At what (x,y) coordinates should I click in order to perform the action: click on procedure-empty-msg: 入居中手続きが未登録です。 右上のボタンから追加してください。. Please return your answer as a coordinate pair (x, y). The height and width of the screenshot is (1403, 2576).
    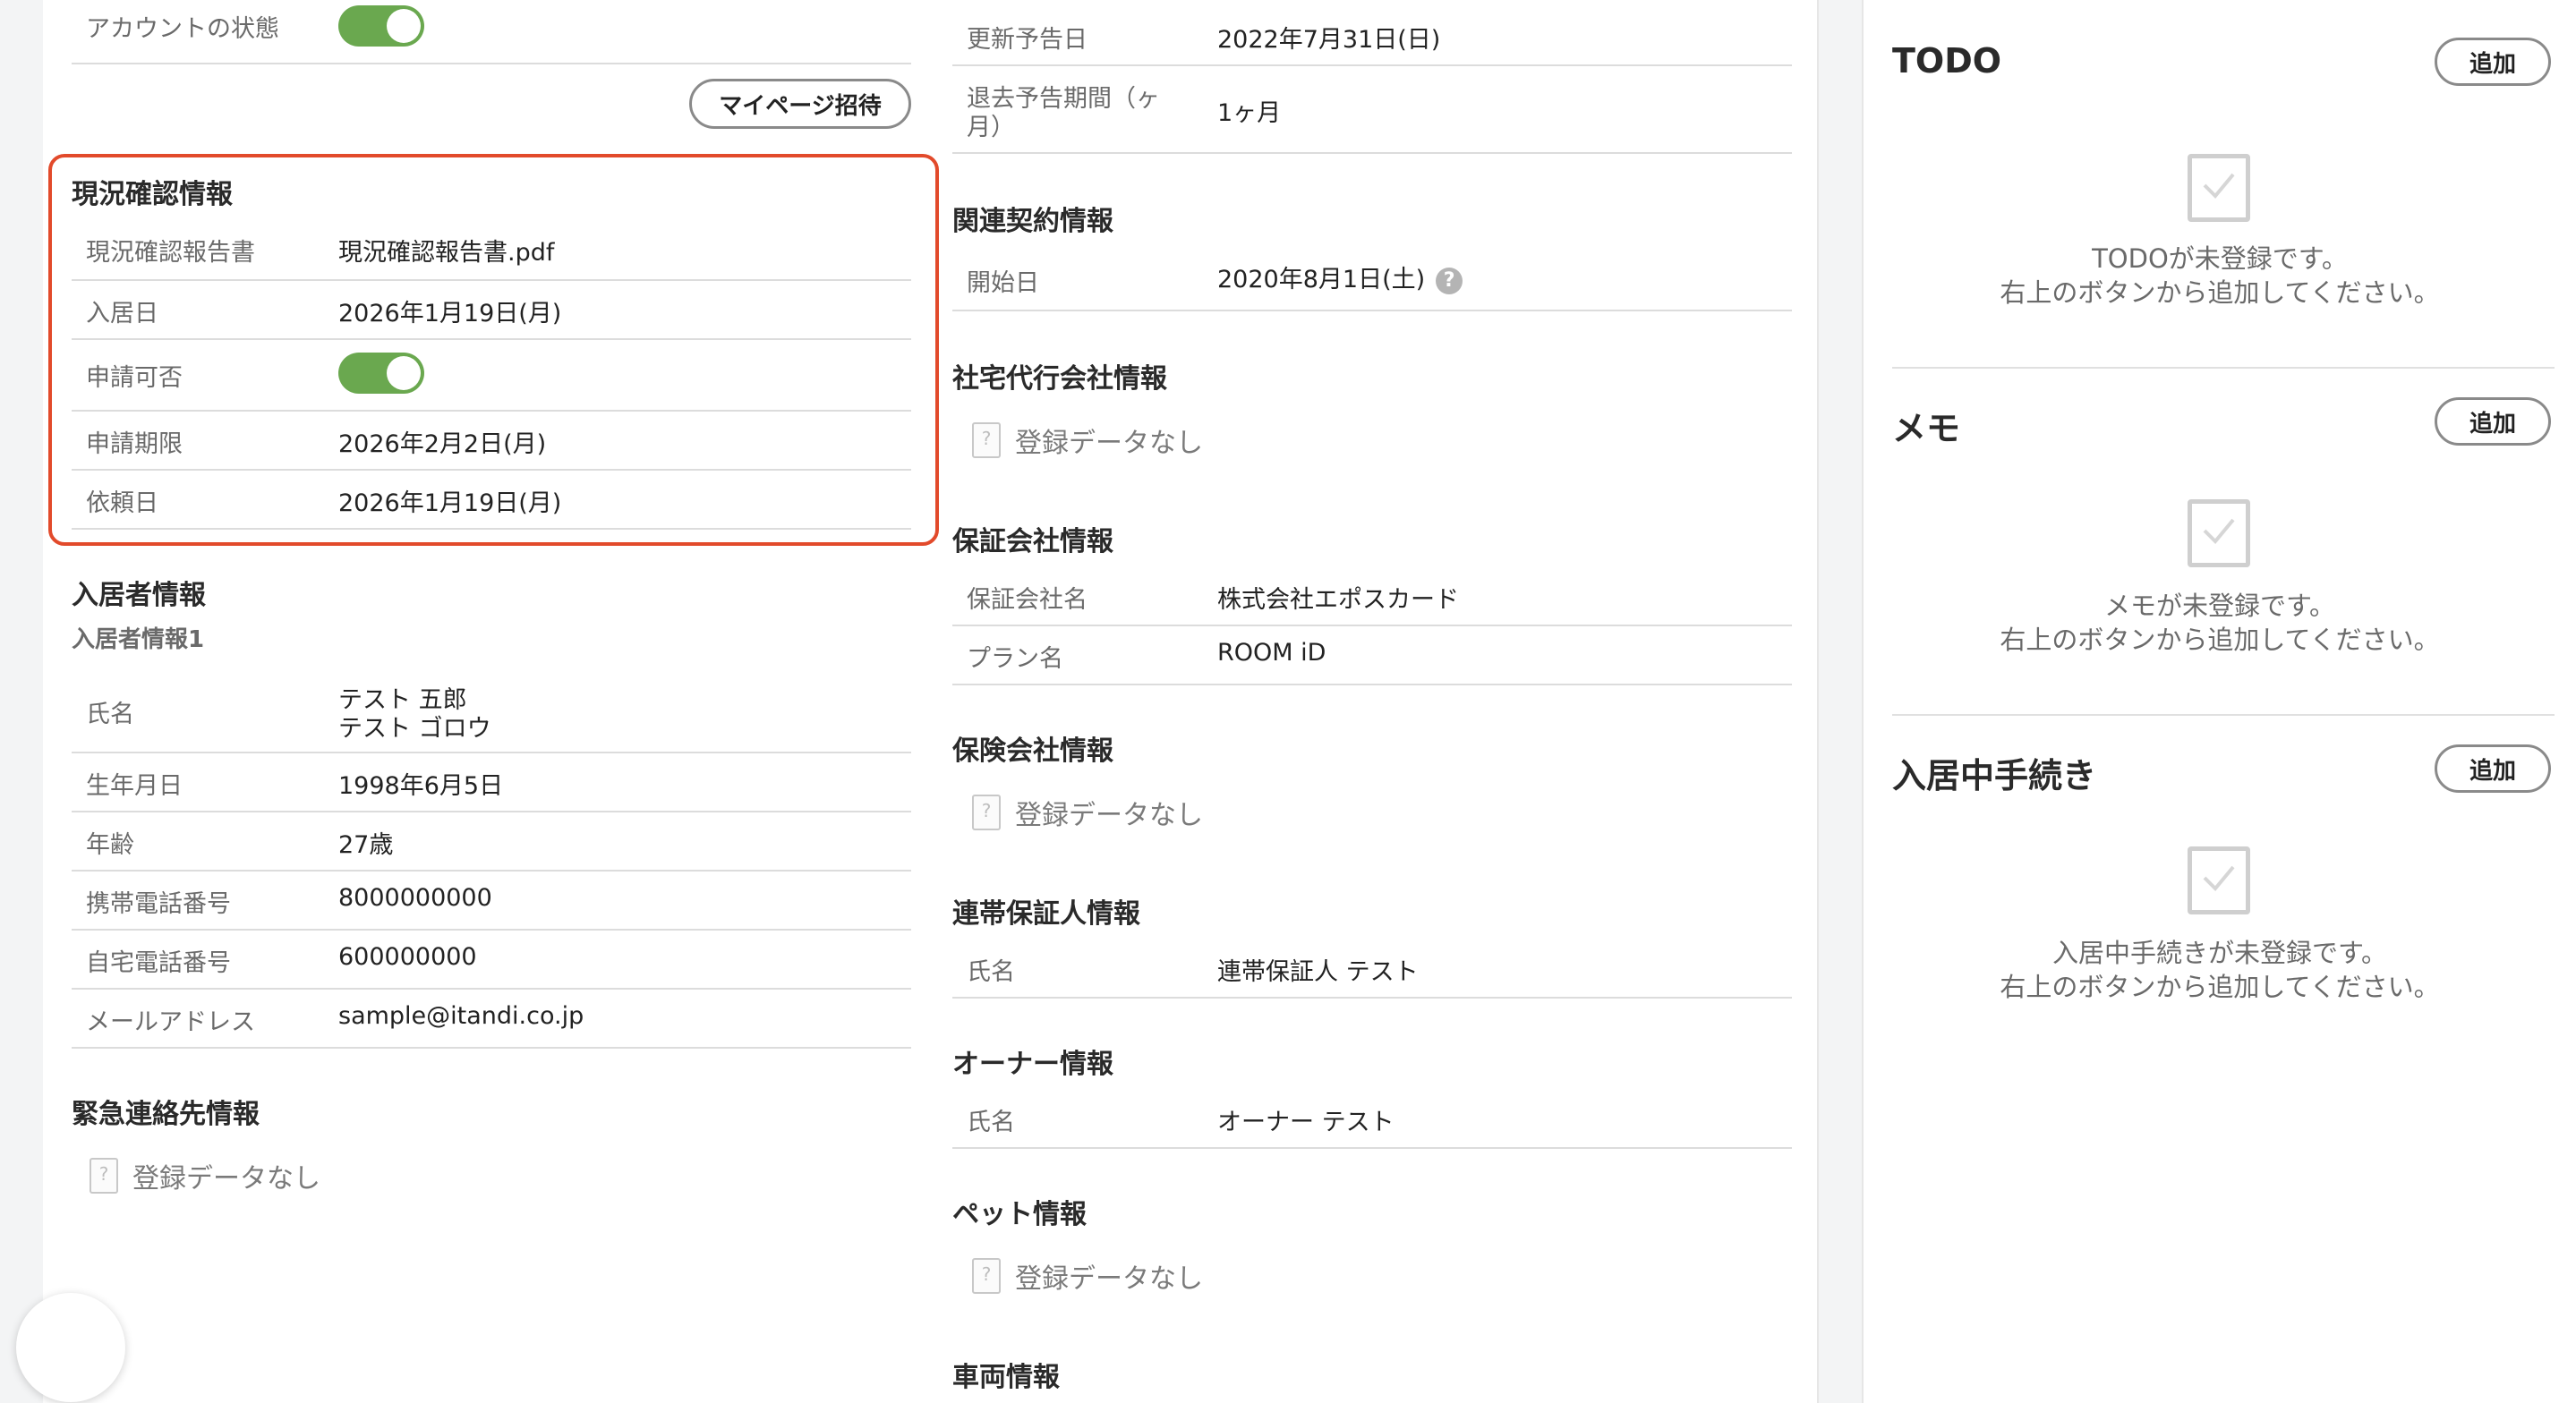
    Looking at the image, I should click on (2220, 970).